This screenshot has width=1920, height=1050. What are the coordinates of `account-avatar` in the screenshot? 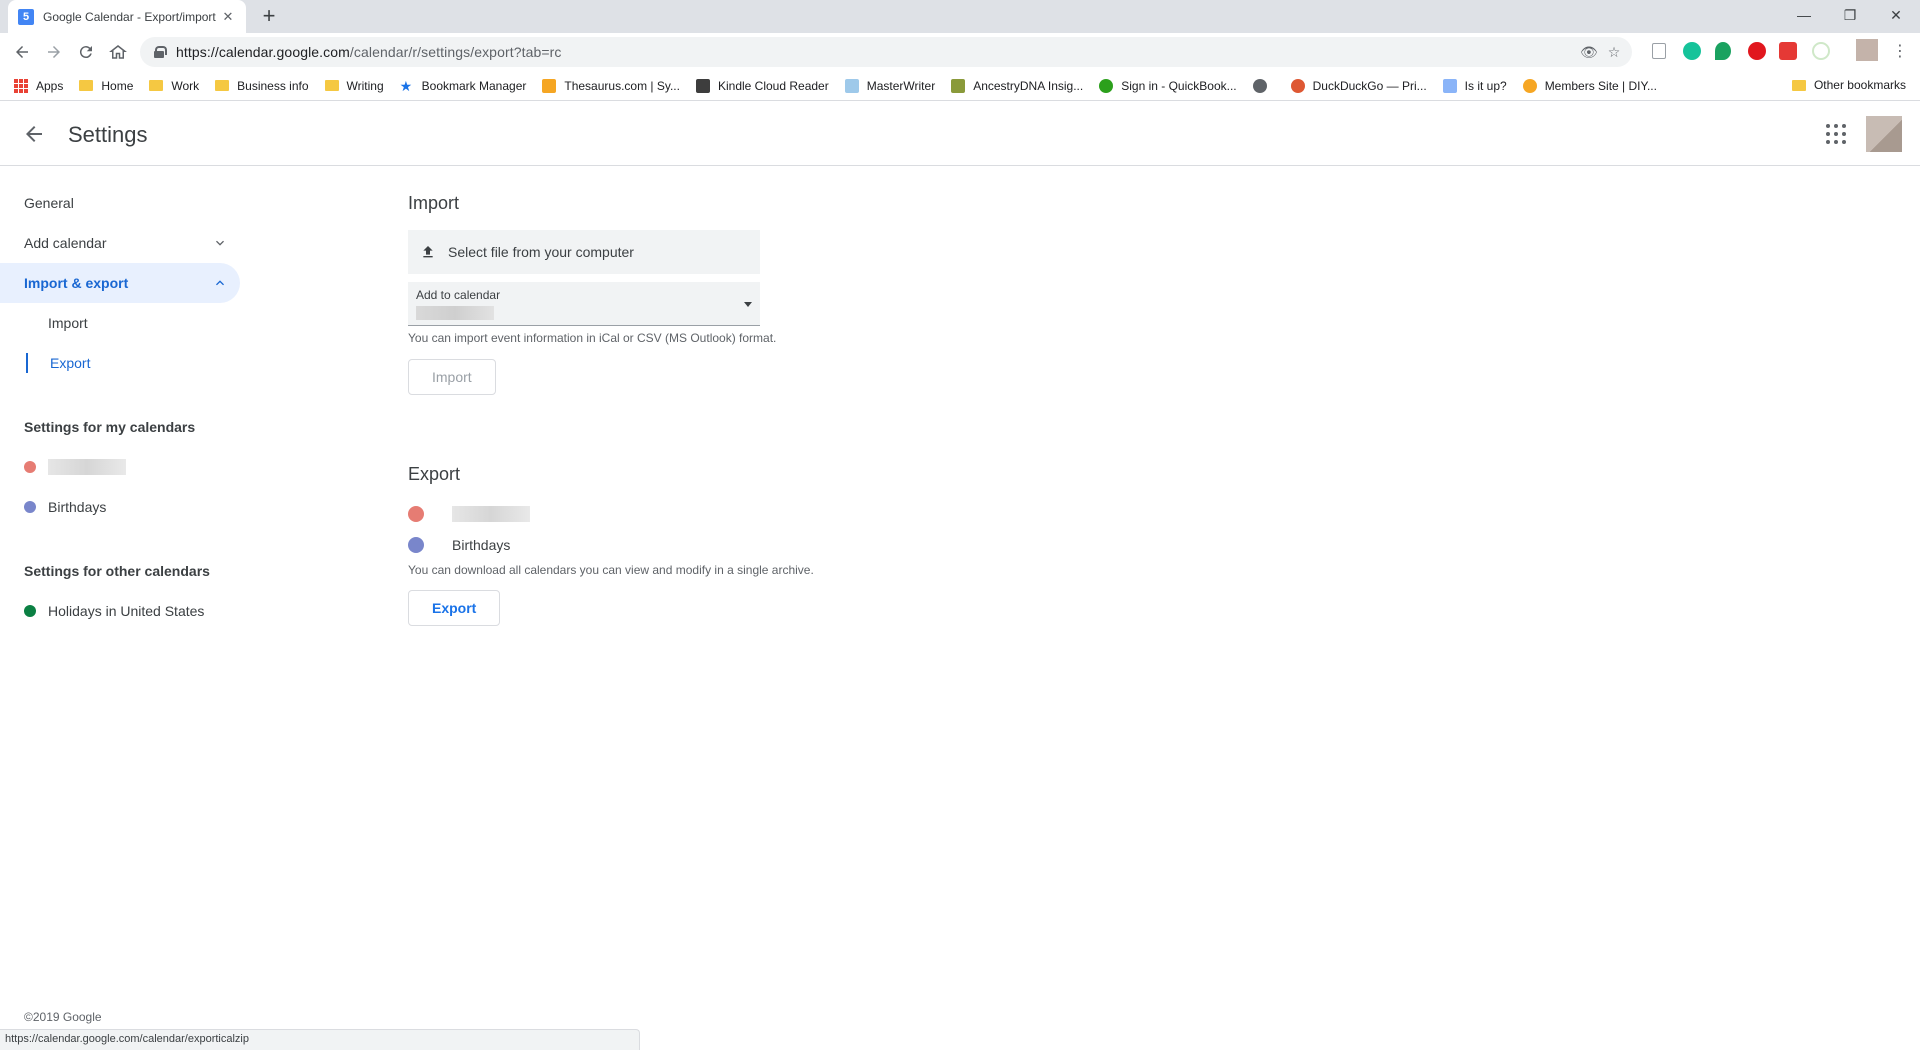 It's located at (1884, 134).